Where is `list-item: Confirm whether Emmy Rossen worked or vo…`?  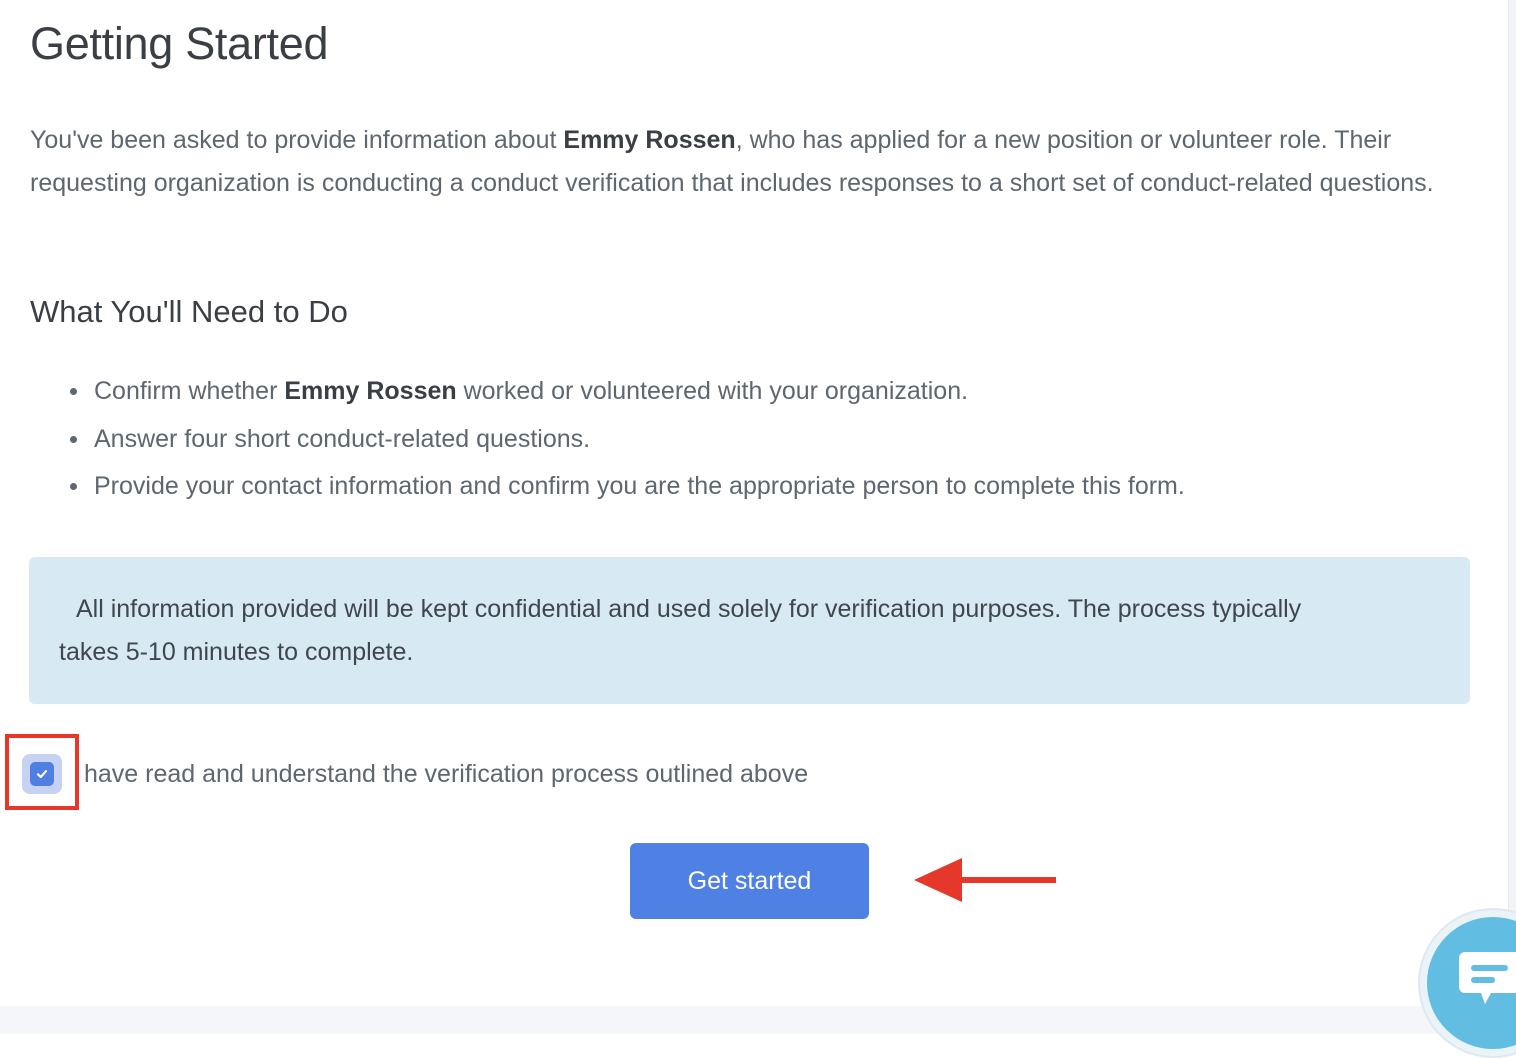 list-item: Confirm whether Emmy Rossen worked or vo… is located at coordinates (627, 392).